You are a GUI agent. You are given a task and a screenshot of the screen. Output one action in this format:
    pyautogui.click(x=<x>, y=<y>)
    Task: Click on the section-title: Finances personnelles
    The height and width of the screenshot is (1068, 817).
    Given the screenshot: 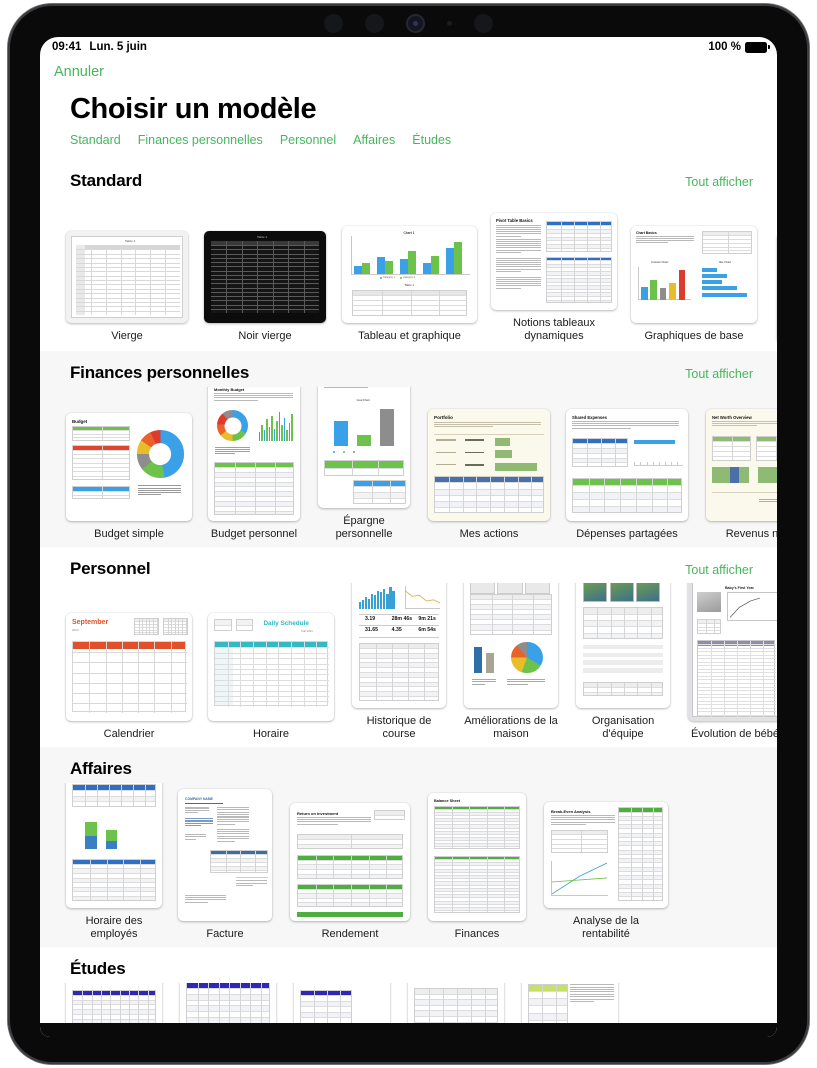 What is the action you would take?
    pyautogui.click(x=160, y=372)
    